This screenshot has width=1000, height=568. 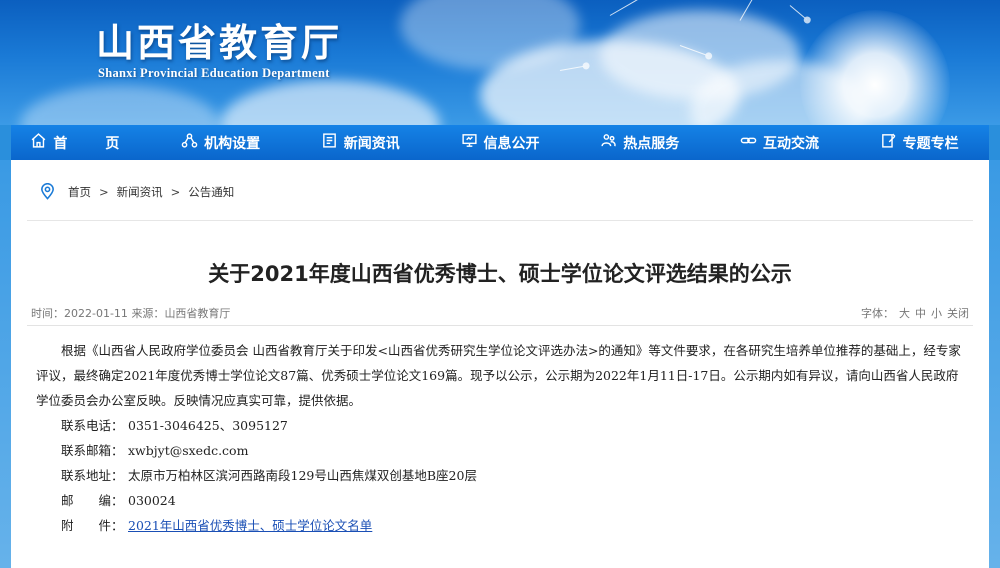 I want to click on contact-email-row: 联系邮箱： xwbjyt@sxedc.com, so click(x=498, y=450).